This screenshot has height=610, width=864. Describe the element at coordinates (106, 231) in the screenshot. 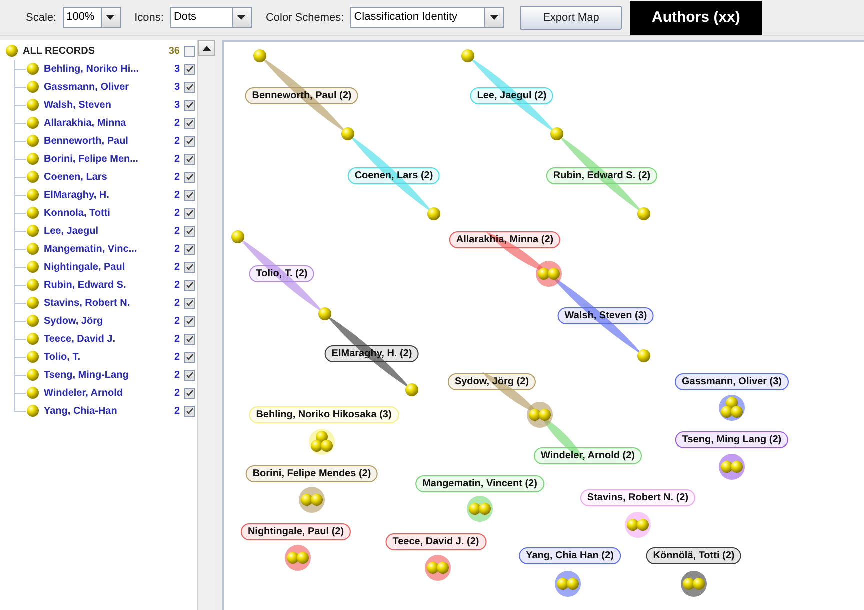

I see `tree-item-label: Lee, Jaegul` at that location.